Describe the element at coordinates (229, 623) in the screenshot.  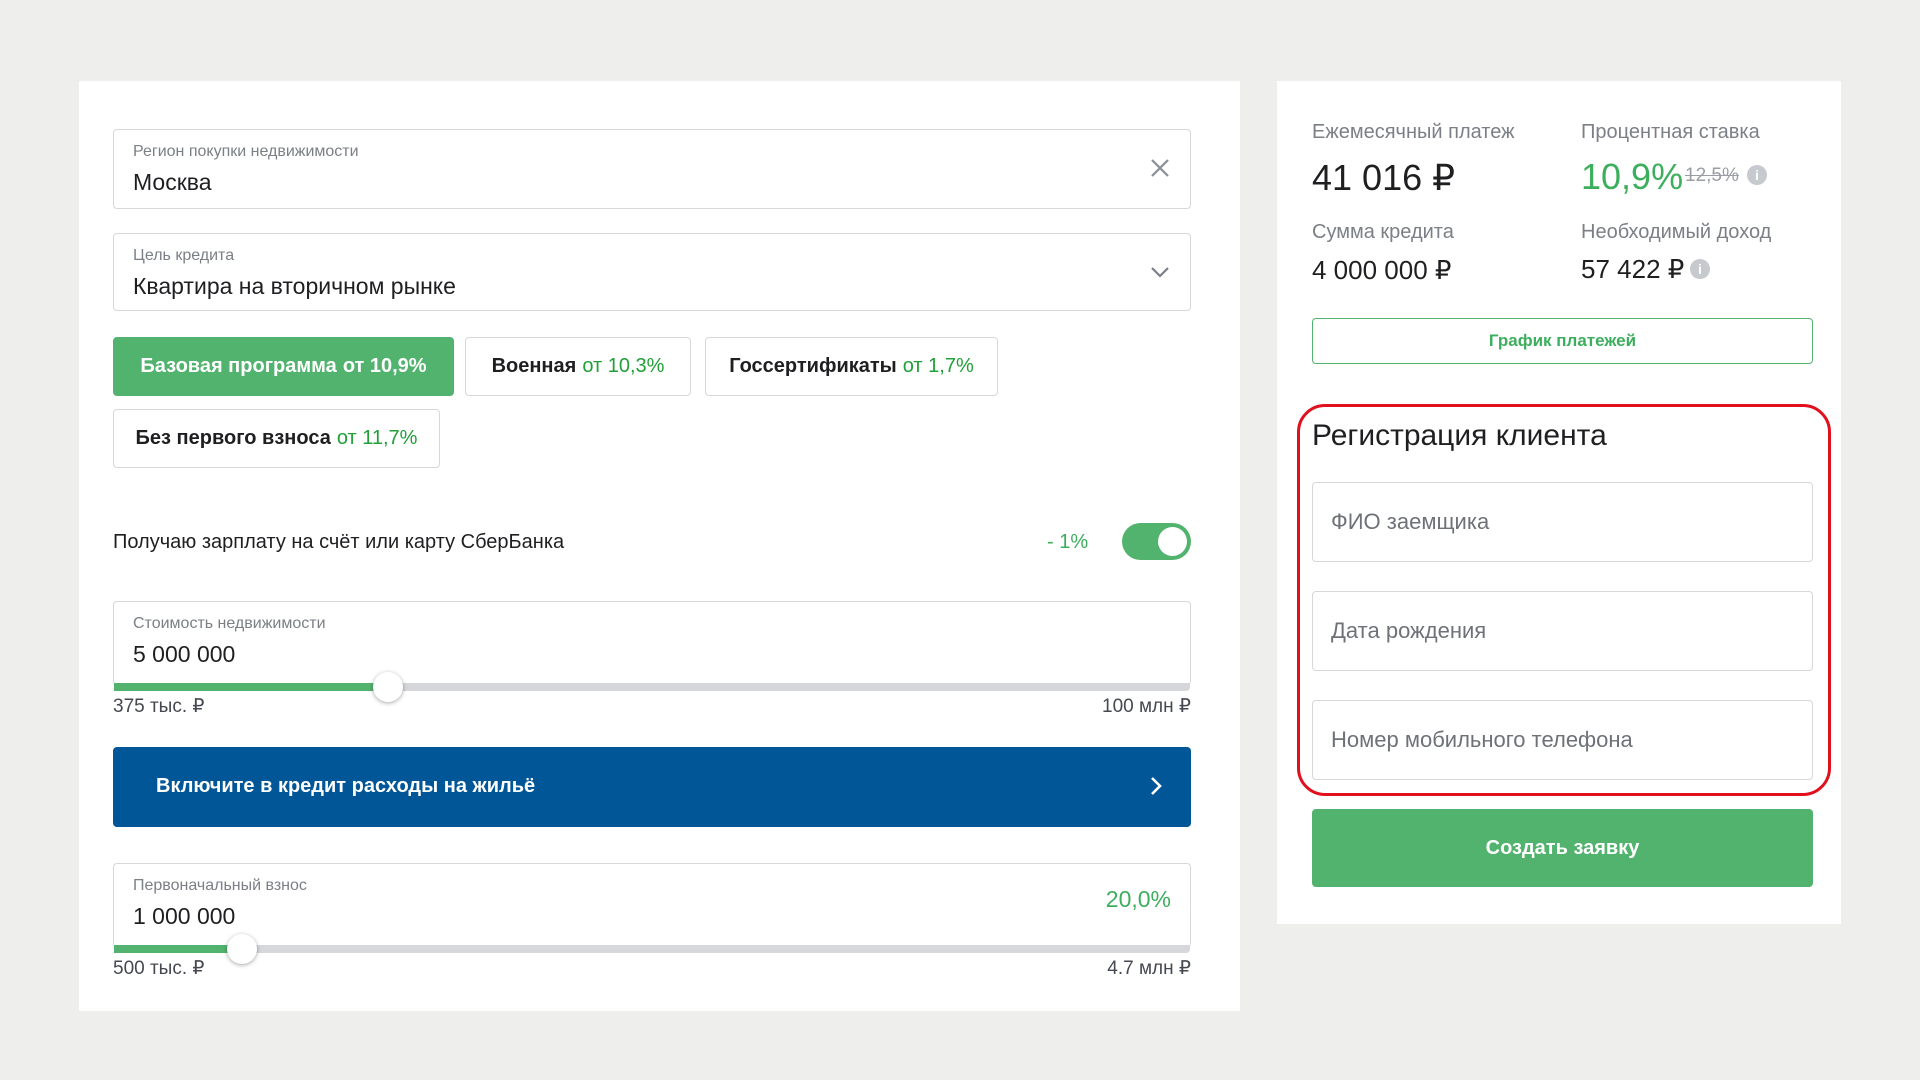
I see `property-cost-label: Стоимость недвижимости` at that location.